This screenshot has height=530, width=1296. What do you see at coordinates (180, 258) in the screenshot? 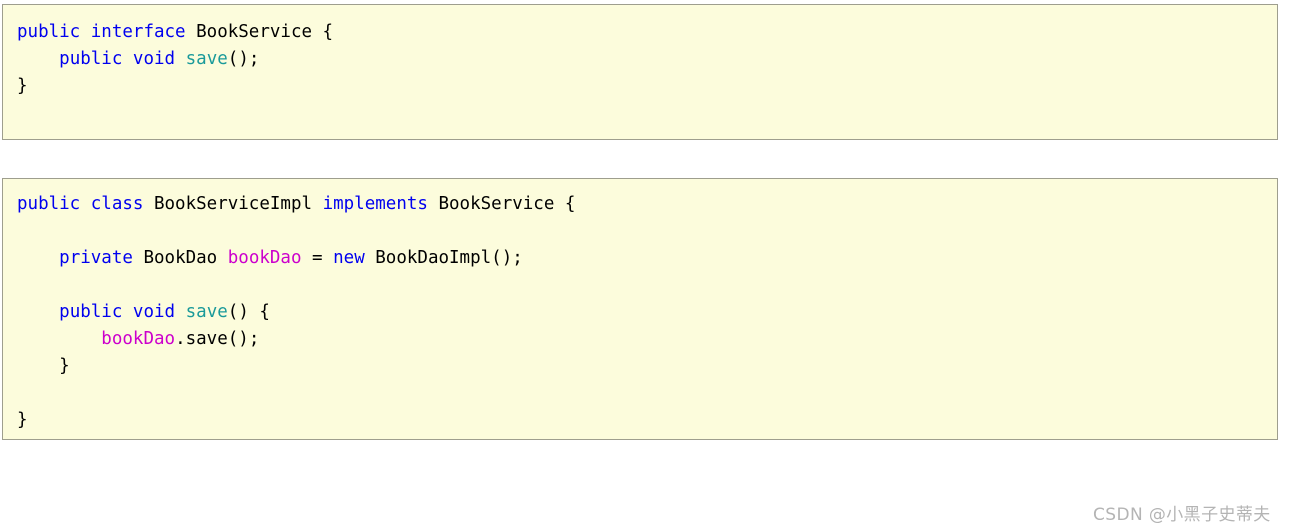
I see `code-token: BookDao` at bounding box center [180, 258].